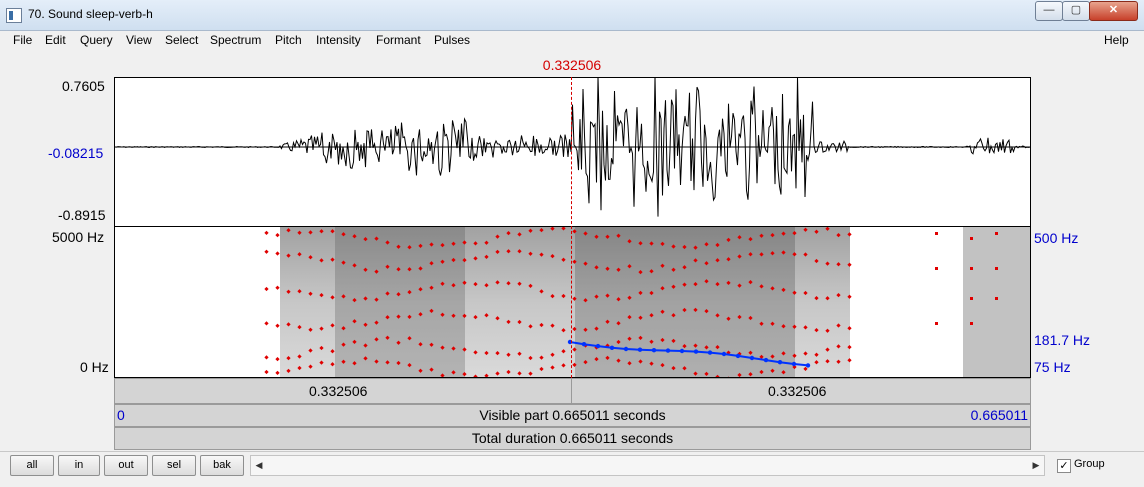  I want to click on minimize-button: —, so click(1049, 11).